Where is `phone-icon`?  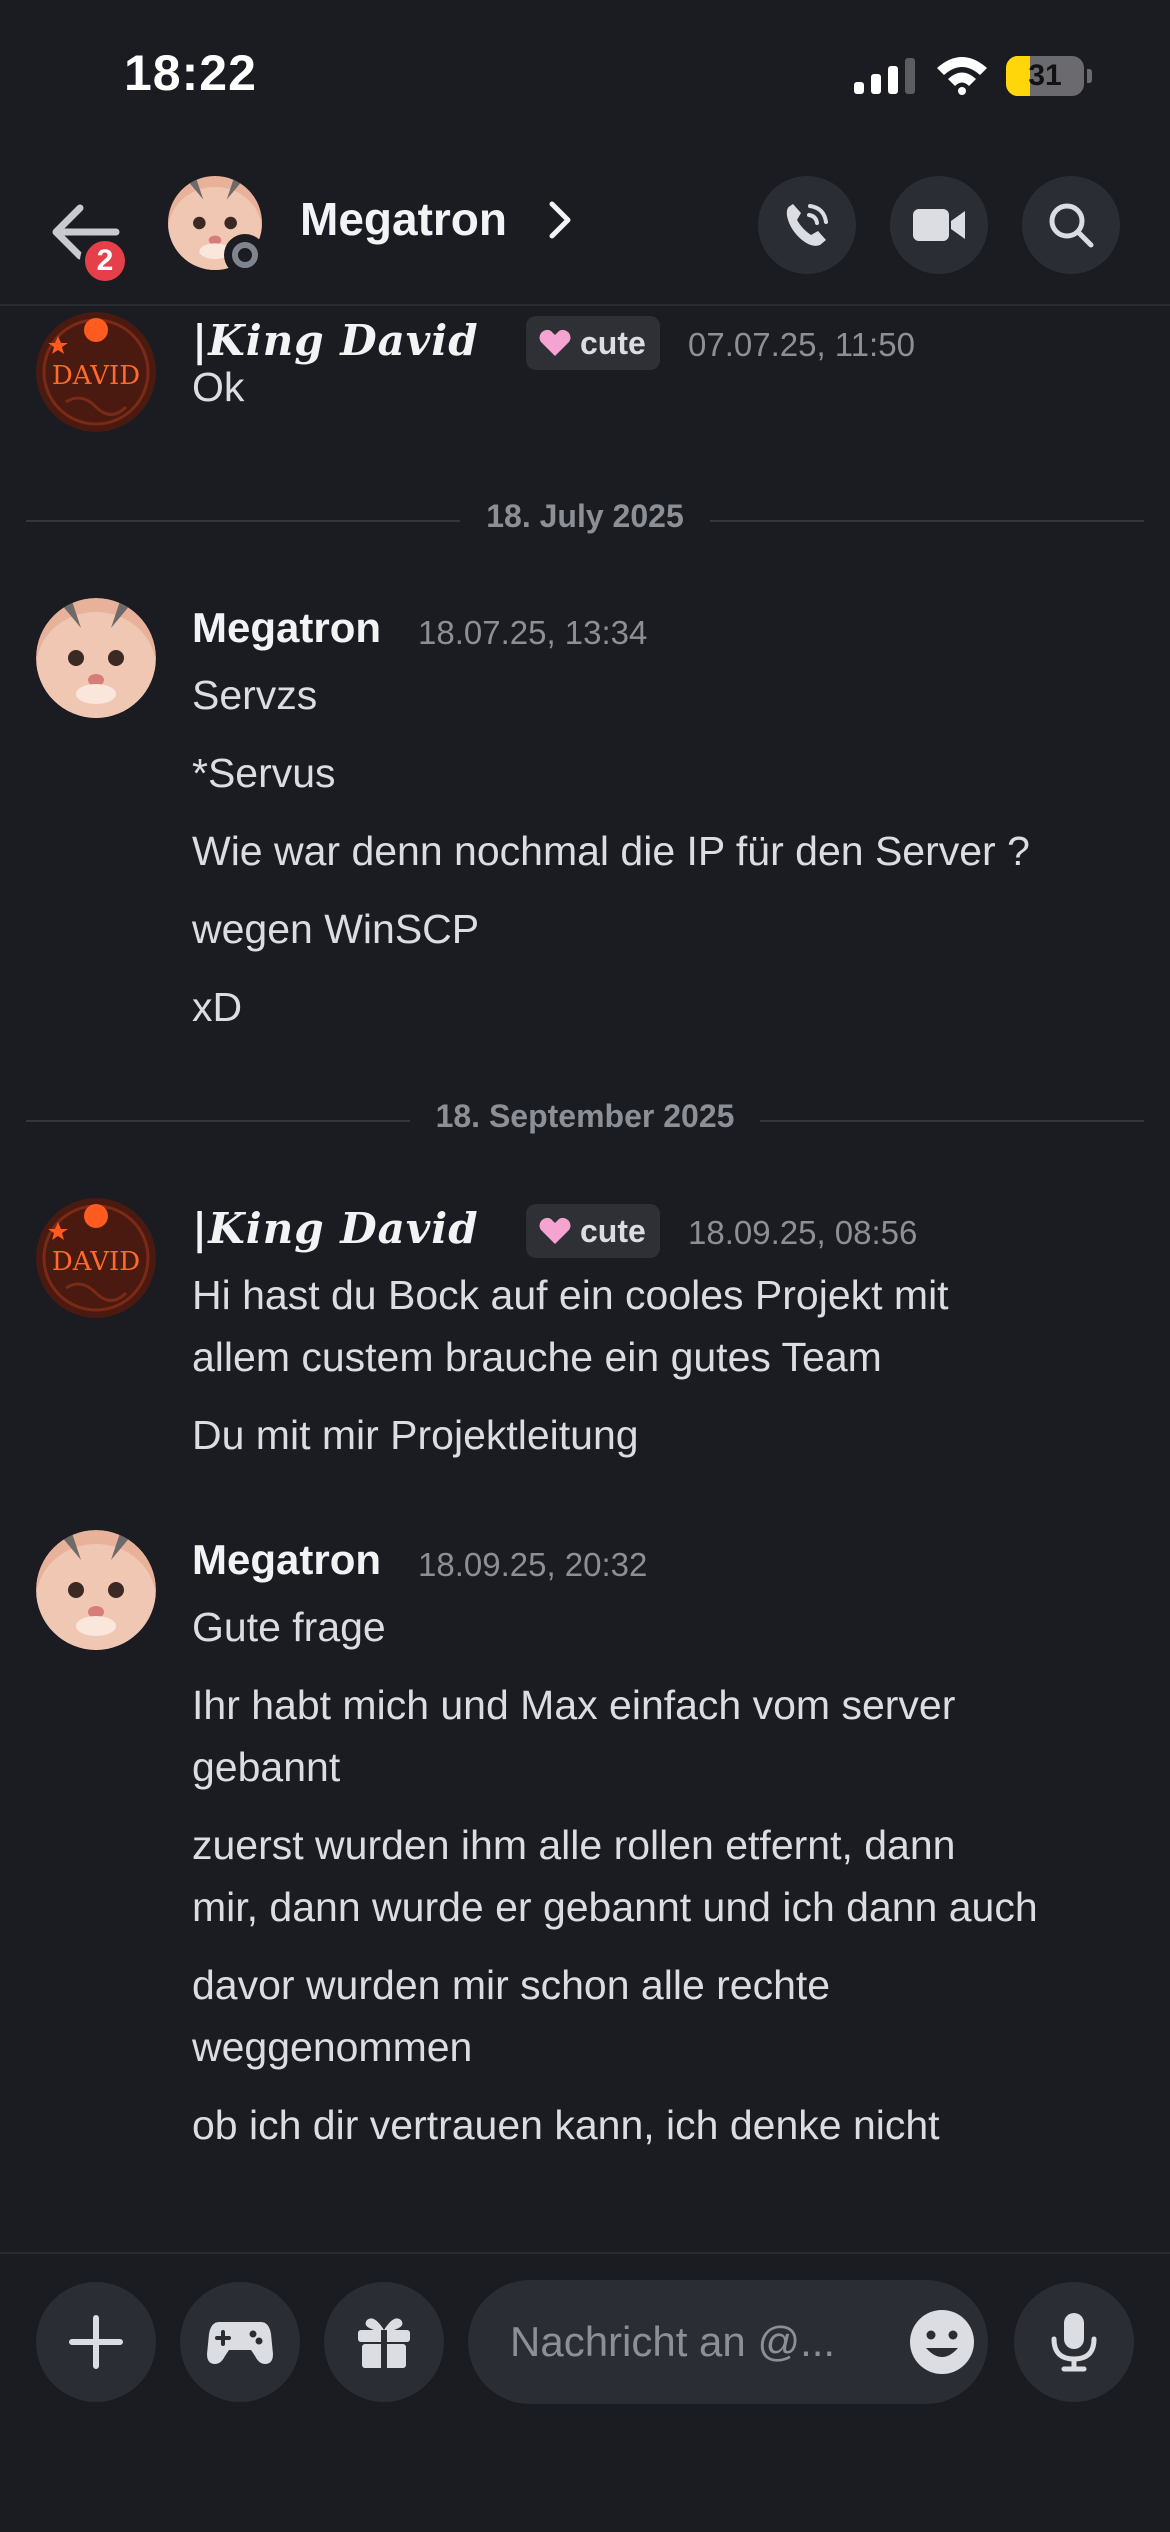
phone-icon is located at coordinates (807, 225).